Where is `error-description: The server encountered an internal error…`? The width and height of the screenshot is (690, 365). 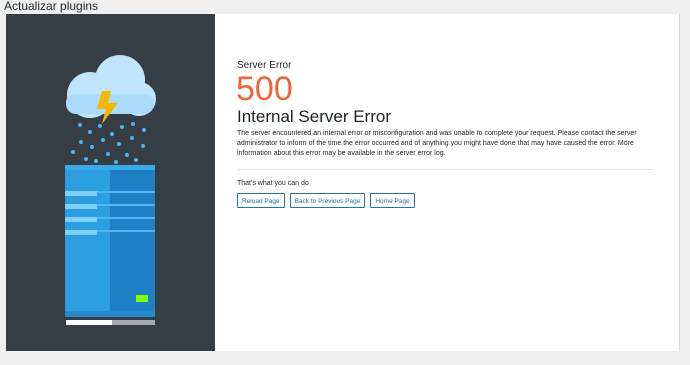 error-description: The server encountered an internal error… is located at coordinates (437, 143).